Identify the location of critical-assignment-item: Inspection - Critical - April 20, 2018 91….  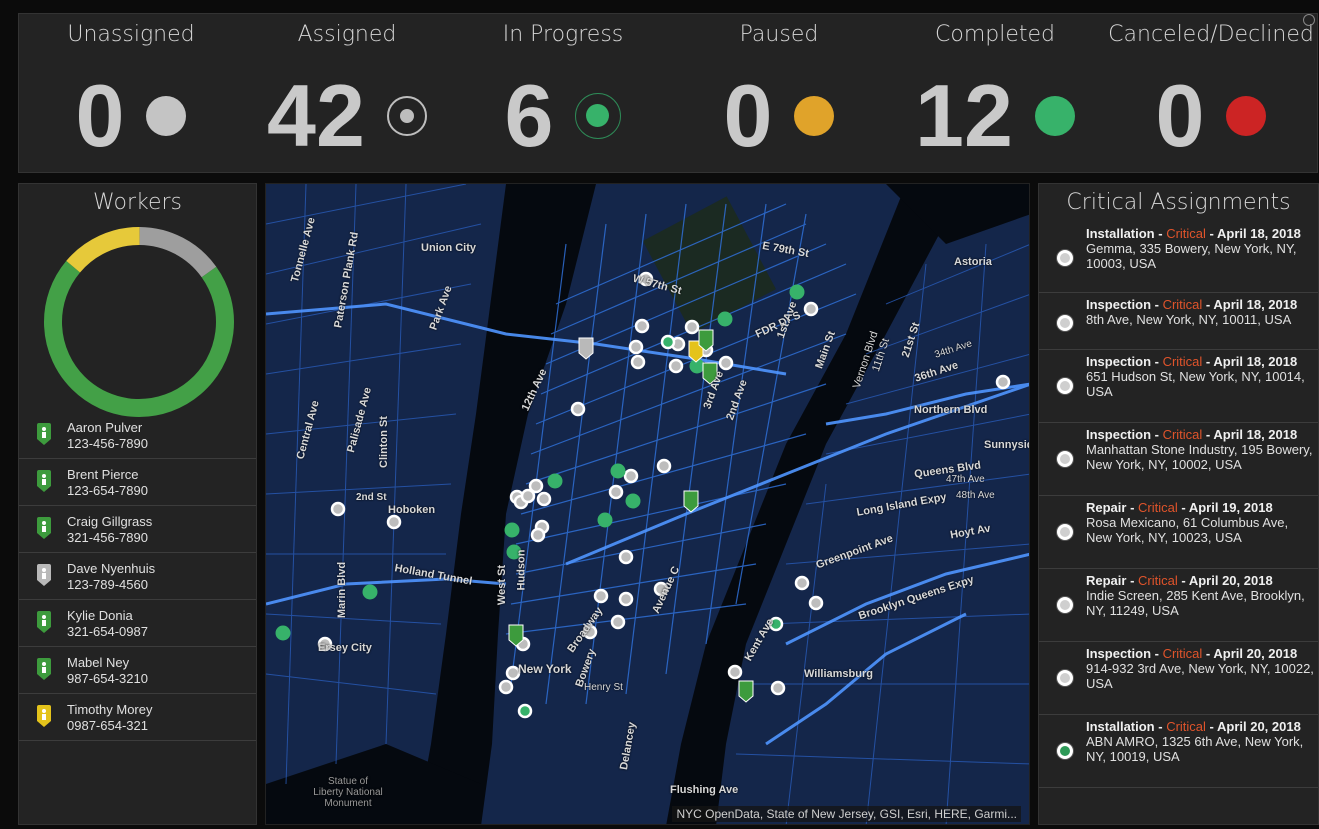
(1178, 678).